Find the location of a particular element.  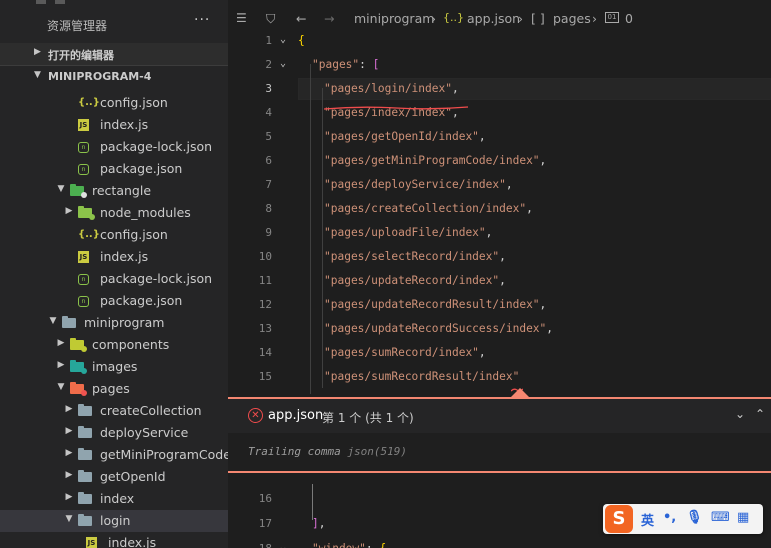

ime-toolbar: S 英 •, 🎙 ⌨ ▦ is located at coordinates (683, 519).